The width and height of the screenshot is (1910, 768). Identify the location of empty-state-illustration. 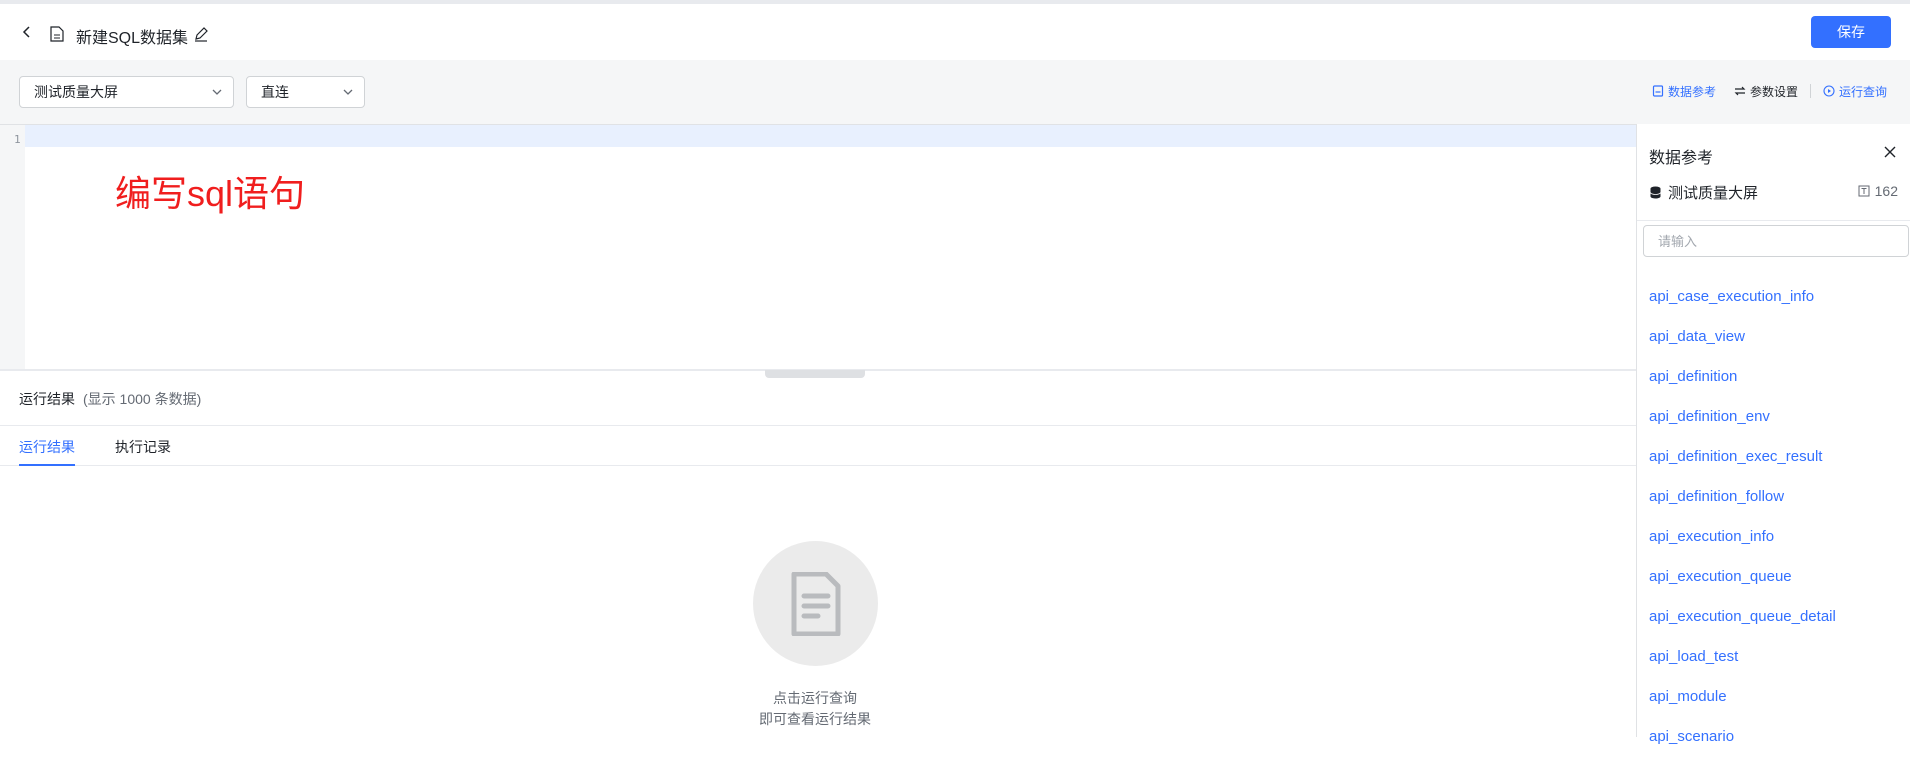
(815, 603).